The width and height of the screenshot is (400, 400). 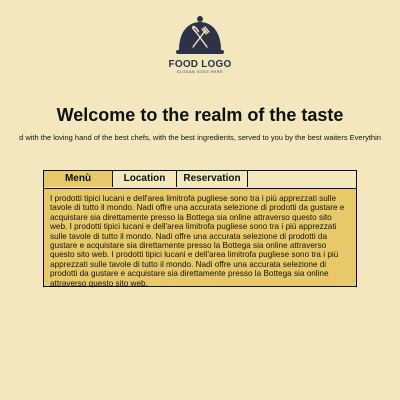 What do you see at coordinates (200, 72) in the screenshot?
I see `logo-slogan: SLOGAN GOES HERE` at bounding box center [200, 72].